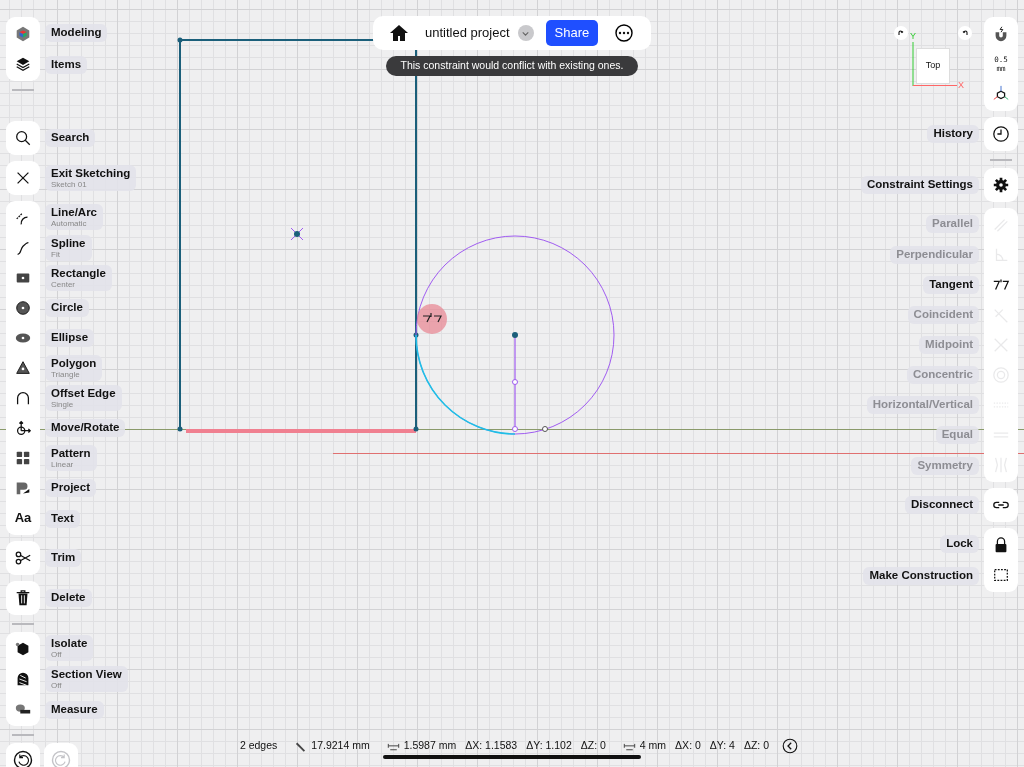  Describe the element at coordinates (74, 362) in the screenshot. I see `tool-label: Polygon` at that location.